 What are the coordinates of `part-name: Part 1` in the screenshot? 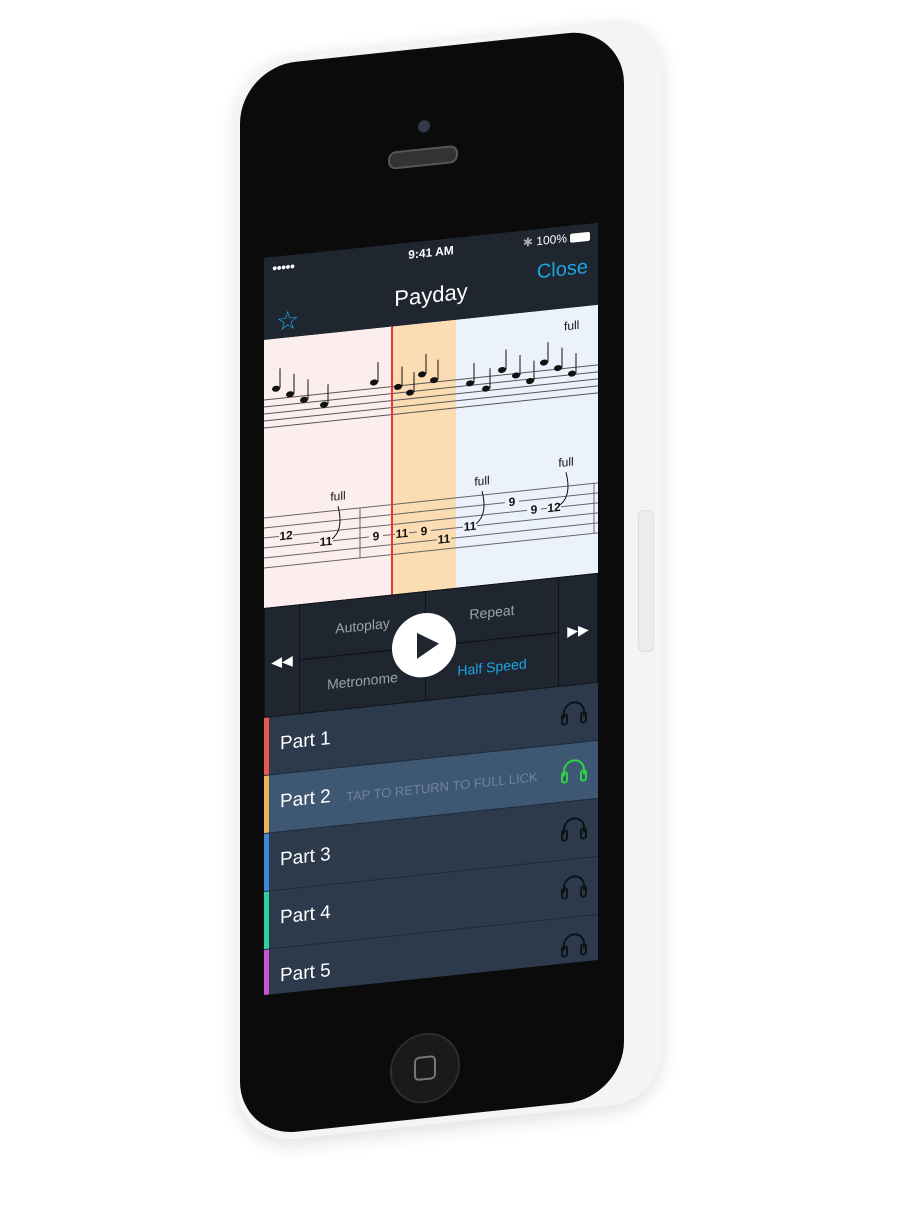 It's located at (305, 741).